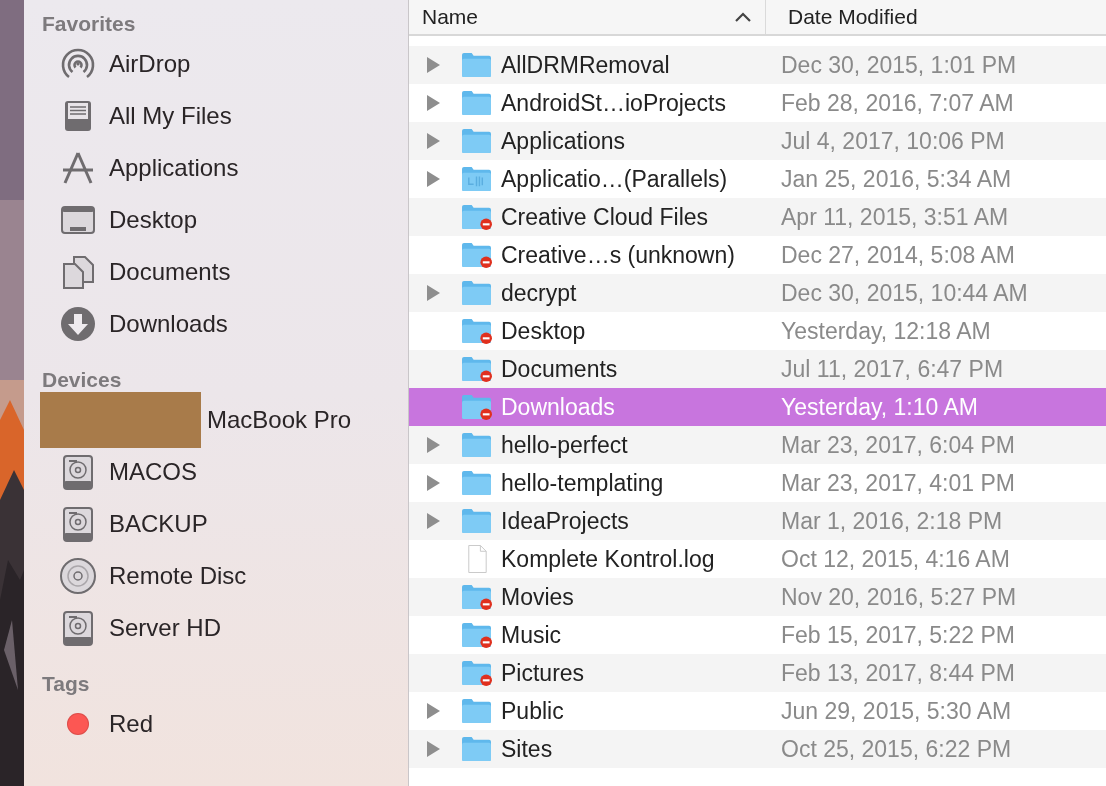 The width and height of the screenshot is (1106, 786). What do you see at coordinates (450, 17) in the screenshot?
I see `column-header: Name` at bounding box center [450, 17].